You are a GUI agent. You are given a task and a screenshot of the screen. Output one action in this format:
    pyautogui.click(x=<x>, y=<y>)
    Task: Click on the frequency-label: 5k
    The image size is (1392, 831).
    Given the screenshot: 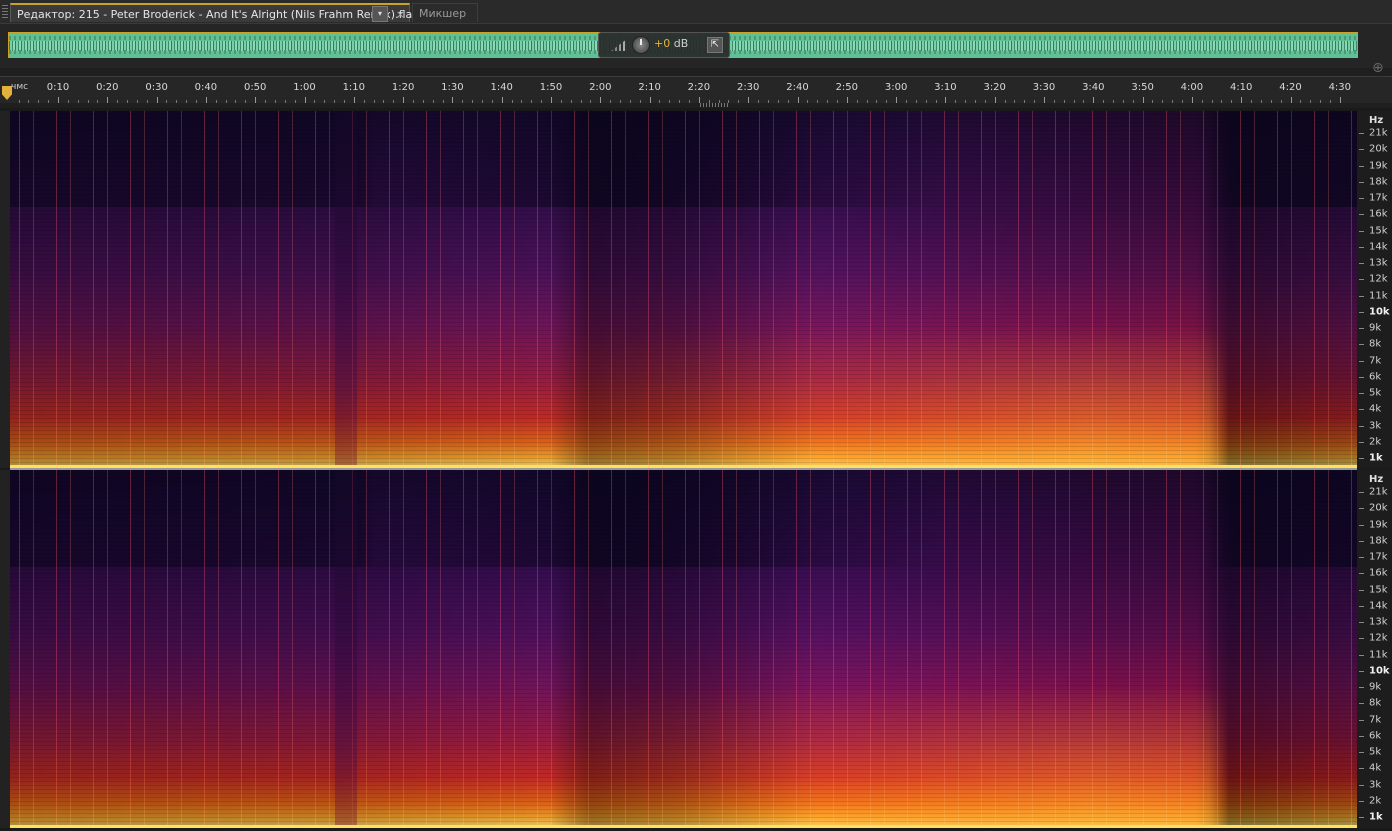 What is the action you would take?
    pyautogui.click(x=1375, y=393)
    